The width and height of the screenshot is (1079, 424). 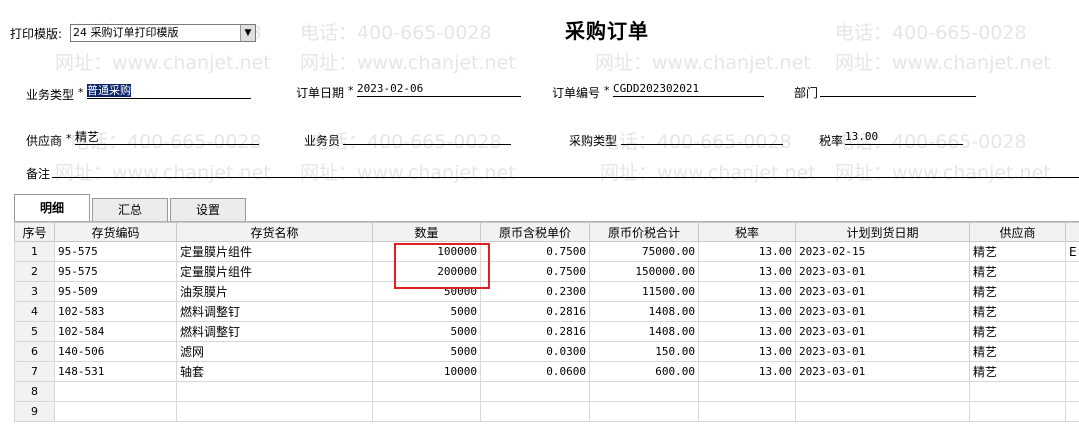 What do you see at coordinates (163, 33) in the screenshot?
I see `print-template-select: 24 采购订单打印模版 ▼` at bounding box center [163, 33].